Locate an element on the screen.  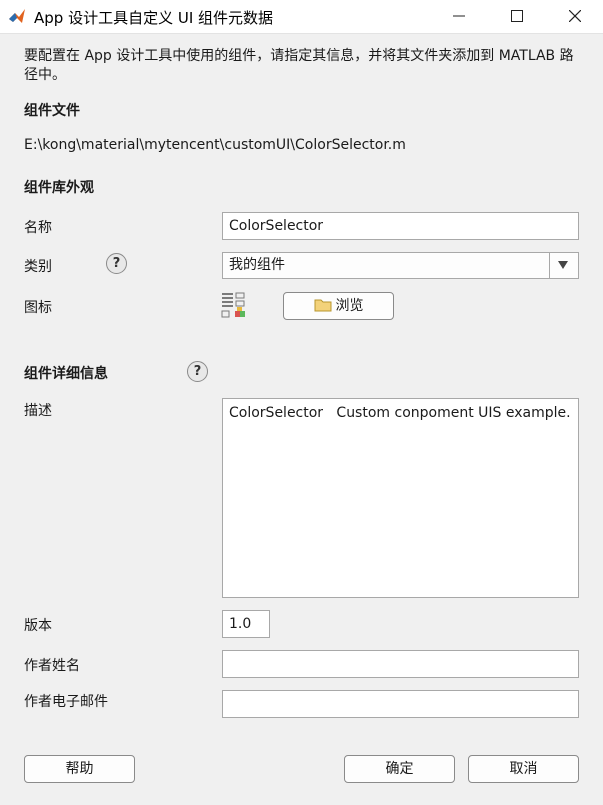
component-icon-preview is located at coordinates (233, 305).